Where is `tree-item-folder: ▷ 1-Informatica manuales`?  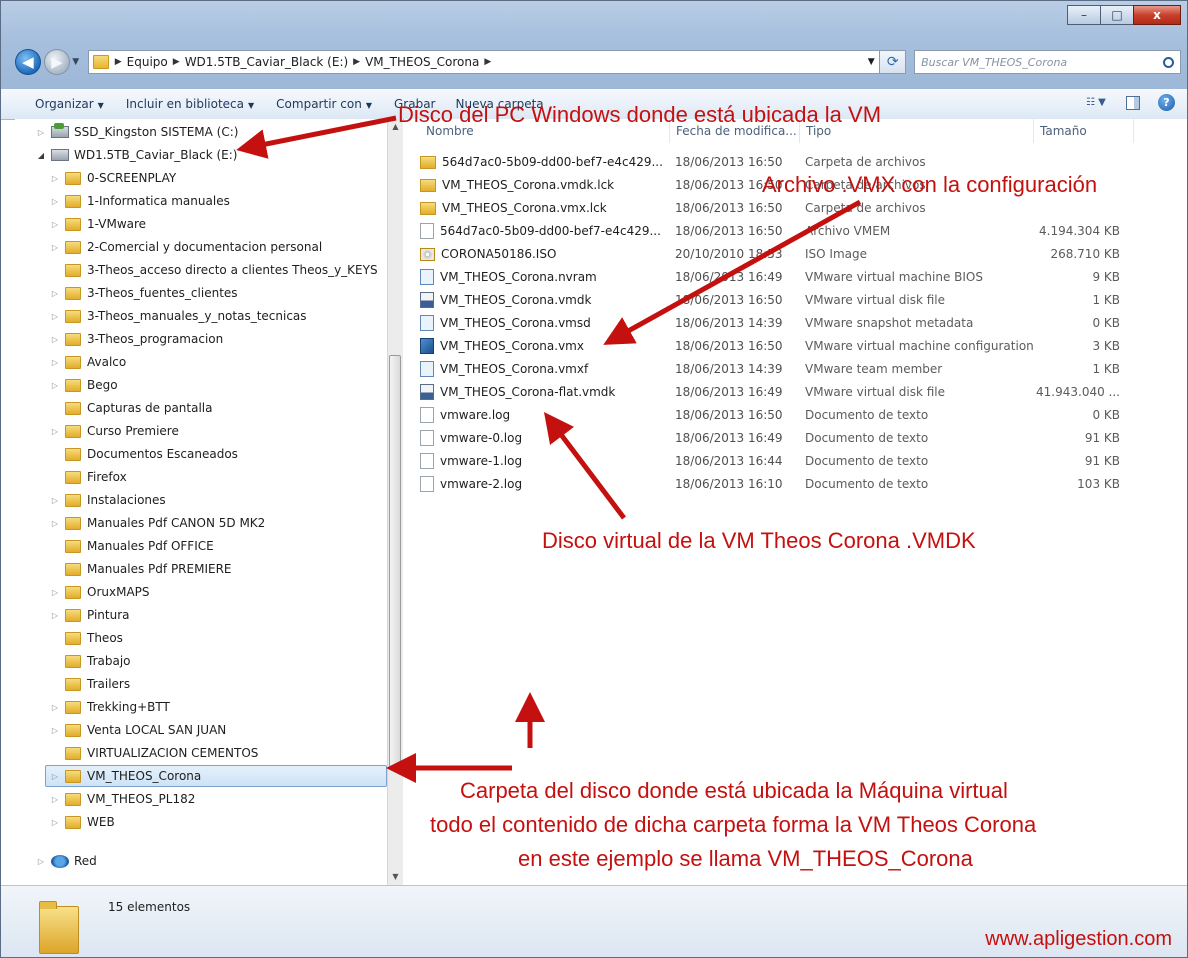 tree-item-folder: ▷ 1-Informatica manuales is located at coordinates (139, 201).